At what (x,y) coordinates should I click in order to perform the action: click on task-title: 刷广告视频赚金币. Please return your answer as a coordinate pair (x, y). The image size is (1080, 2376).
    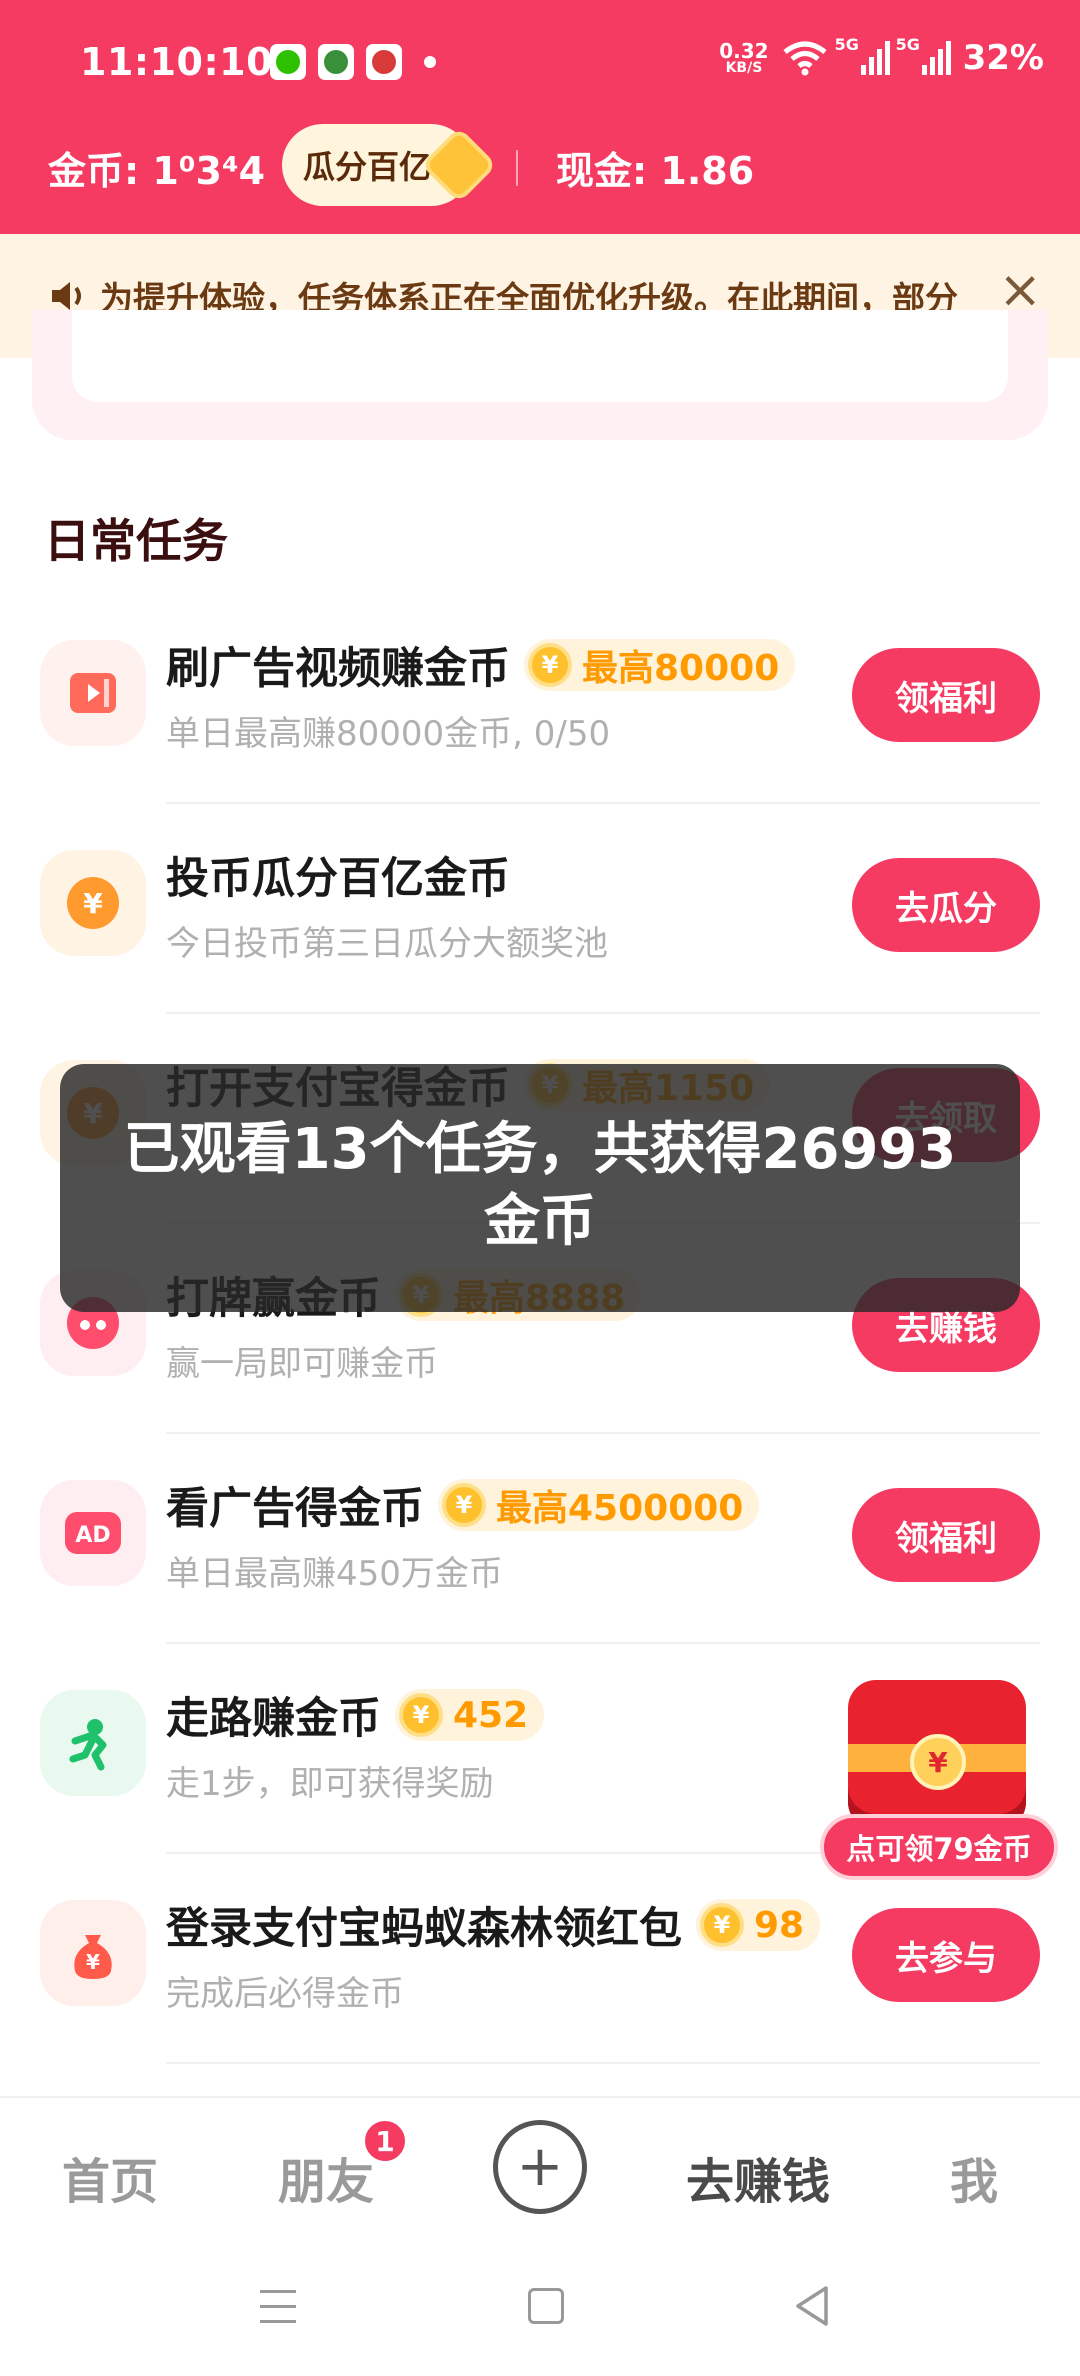
    Looking at the image, I should click on (338, 669).